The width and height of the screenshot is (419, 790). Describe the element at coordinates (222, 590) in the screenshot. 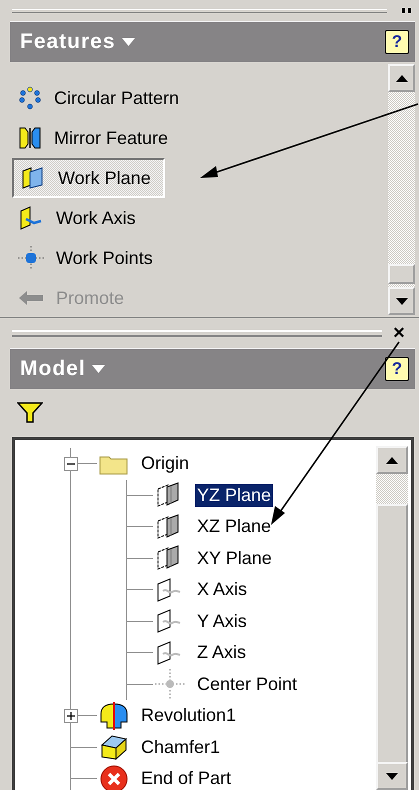

I see `tree-item: X Axis` at that location.